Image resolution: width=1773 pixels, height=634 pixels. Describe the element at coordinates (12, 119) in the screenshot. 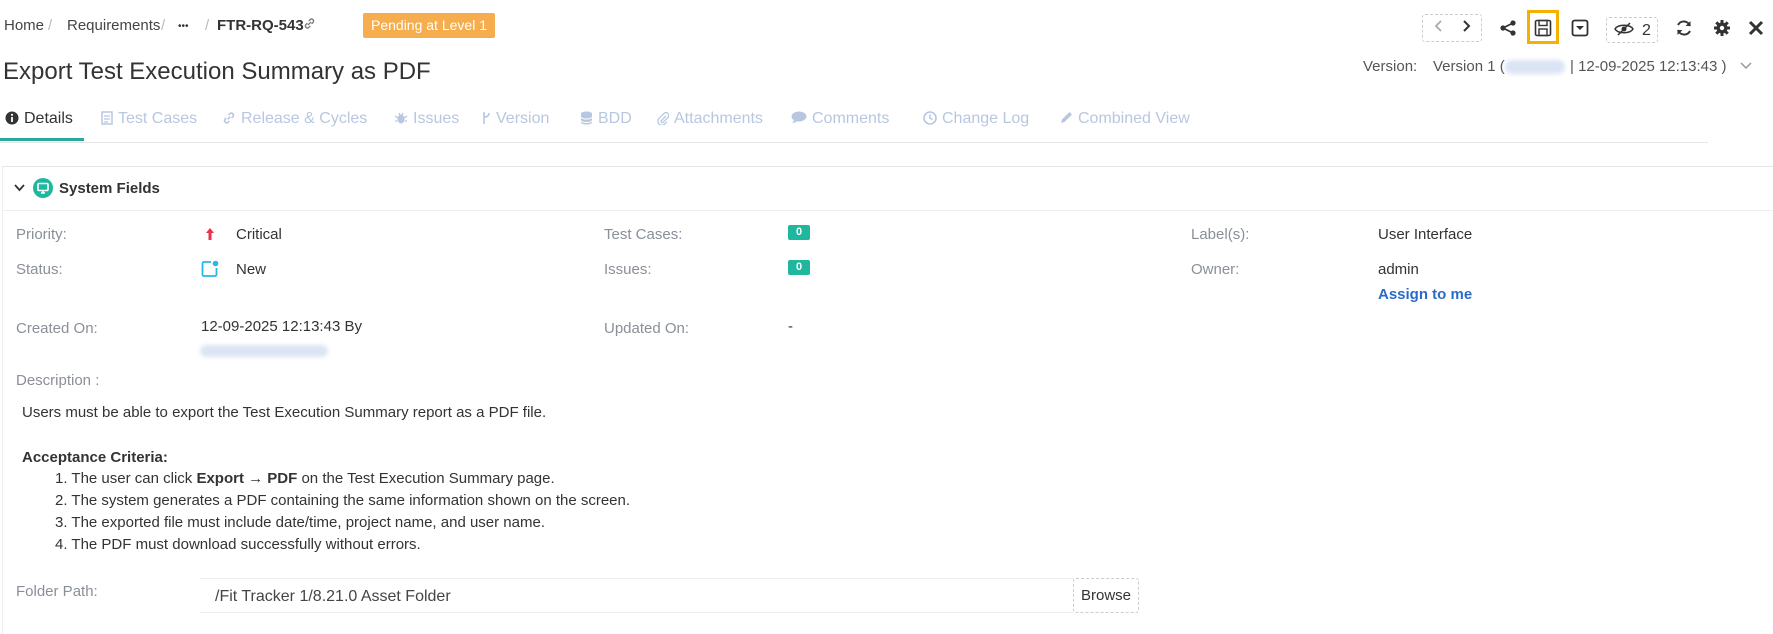

I see `info-icon` at that location.